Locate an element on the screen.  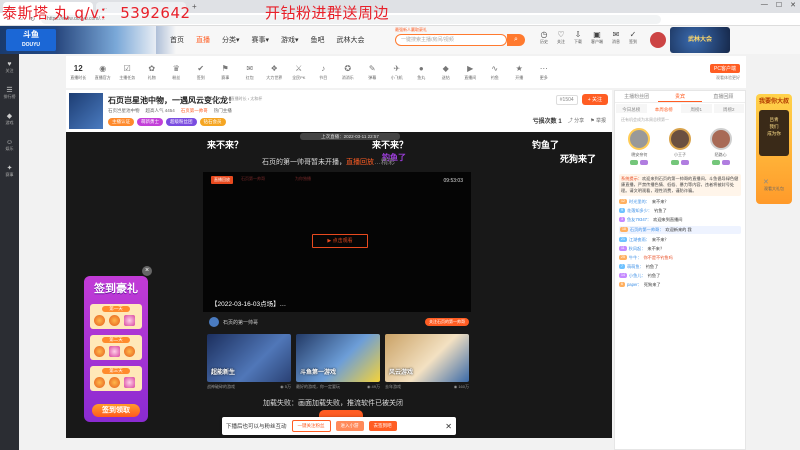
chat-username: 花落知多少： is located at coordinates (639, 211).